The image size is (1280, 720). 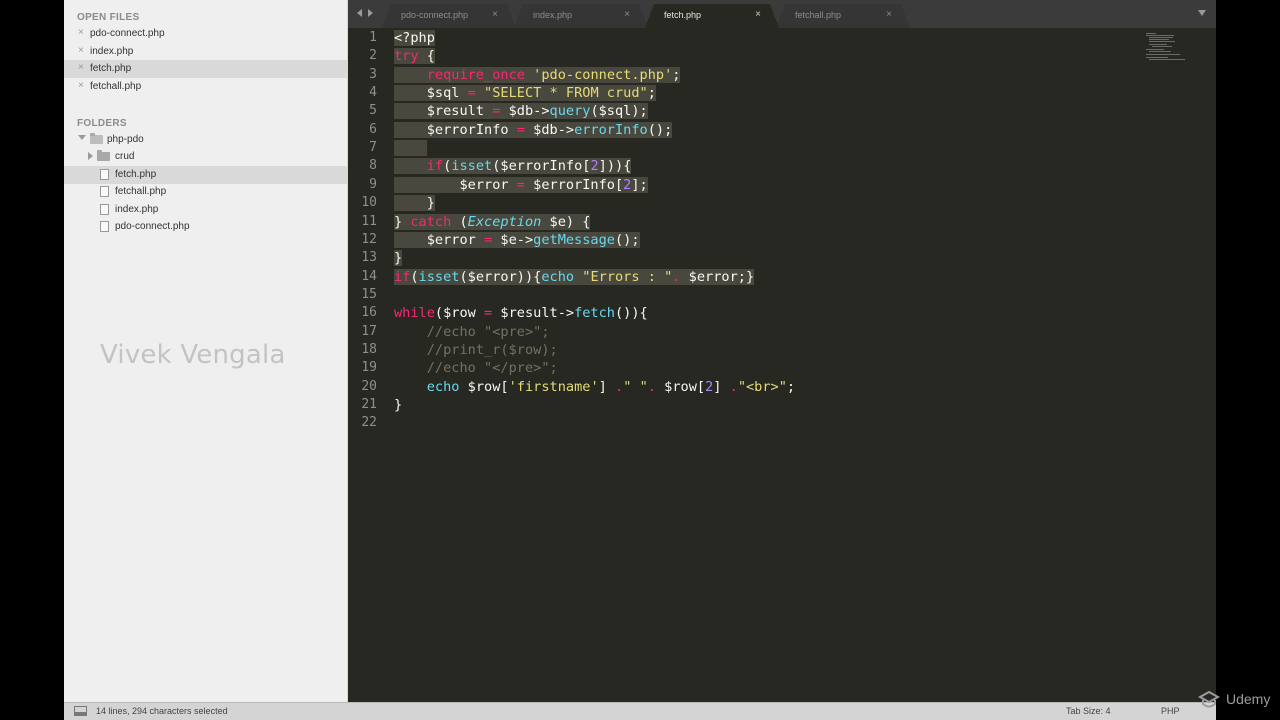 What do you see at coordinates (369, 386) in the screenshot?
I see `line-number: 20` at bounding box center [369, 386].